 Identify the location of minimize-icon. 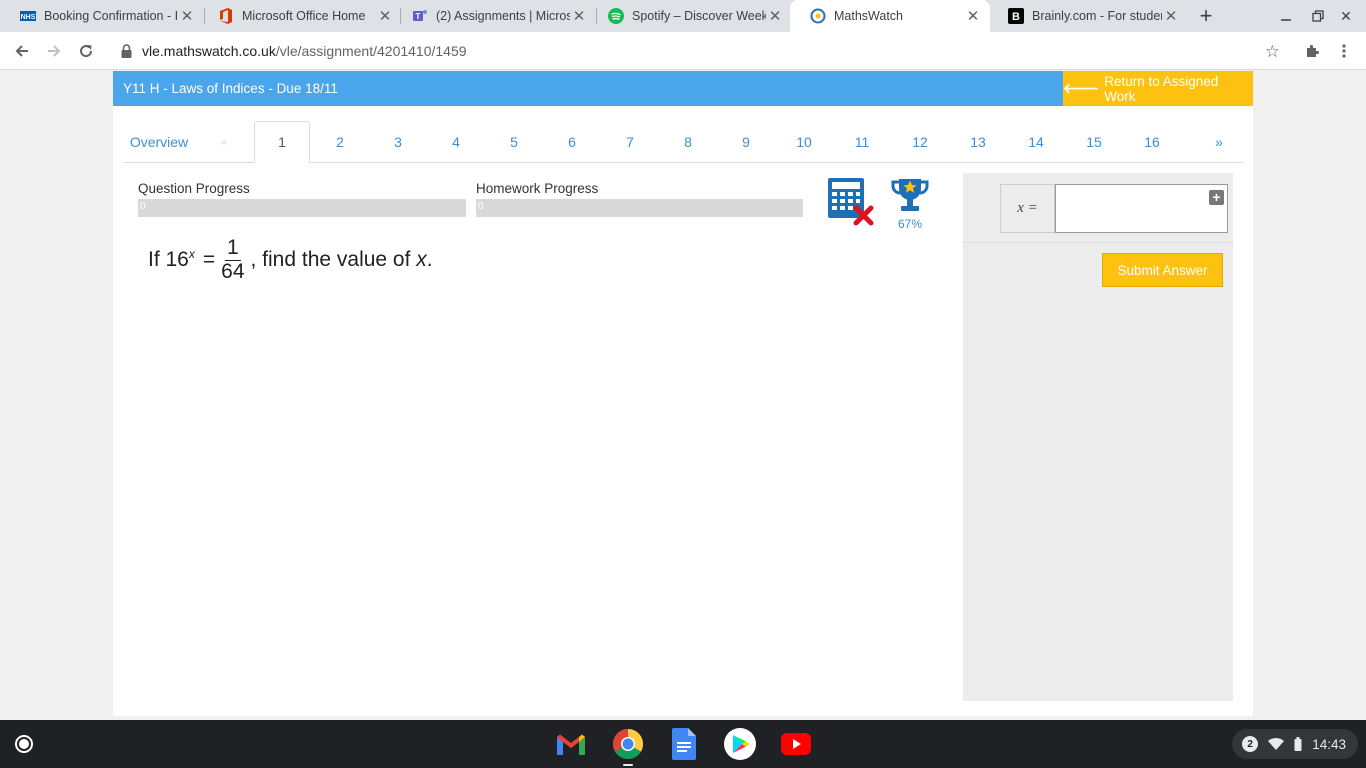
(1286, 16).